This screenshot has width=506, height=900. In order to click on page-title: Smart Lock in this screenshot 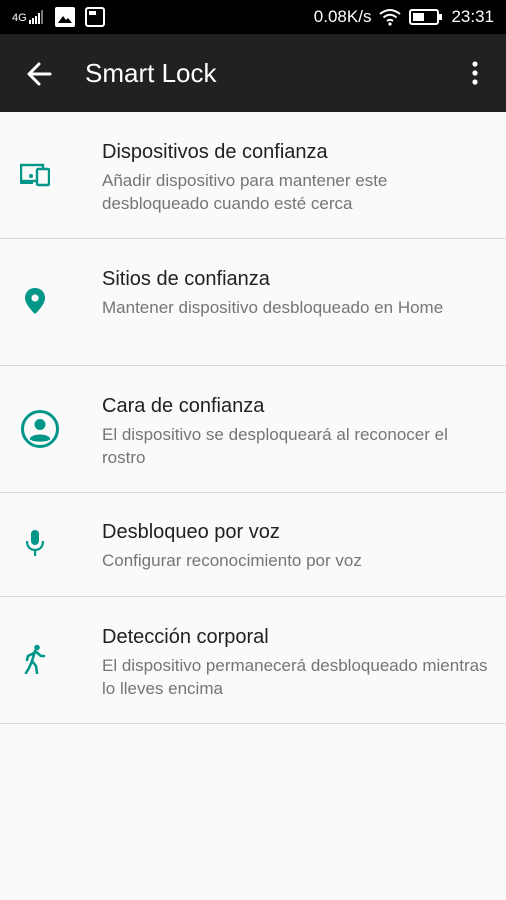, I will do `click(151, 73)`.